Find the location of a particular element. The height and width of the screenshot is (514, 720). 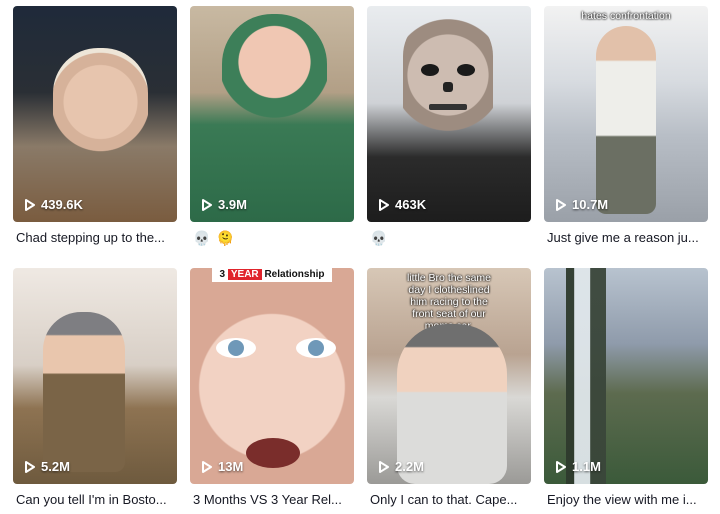

video-caption: 💀 🫠 is located at coordinates (273, 238).